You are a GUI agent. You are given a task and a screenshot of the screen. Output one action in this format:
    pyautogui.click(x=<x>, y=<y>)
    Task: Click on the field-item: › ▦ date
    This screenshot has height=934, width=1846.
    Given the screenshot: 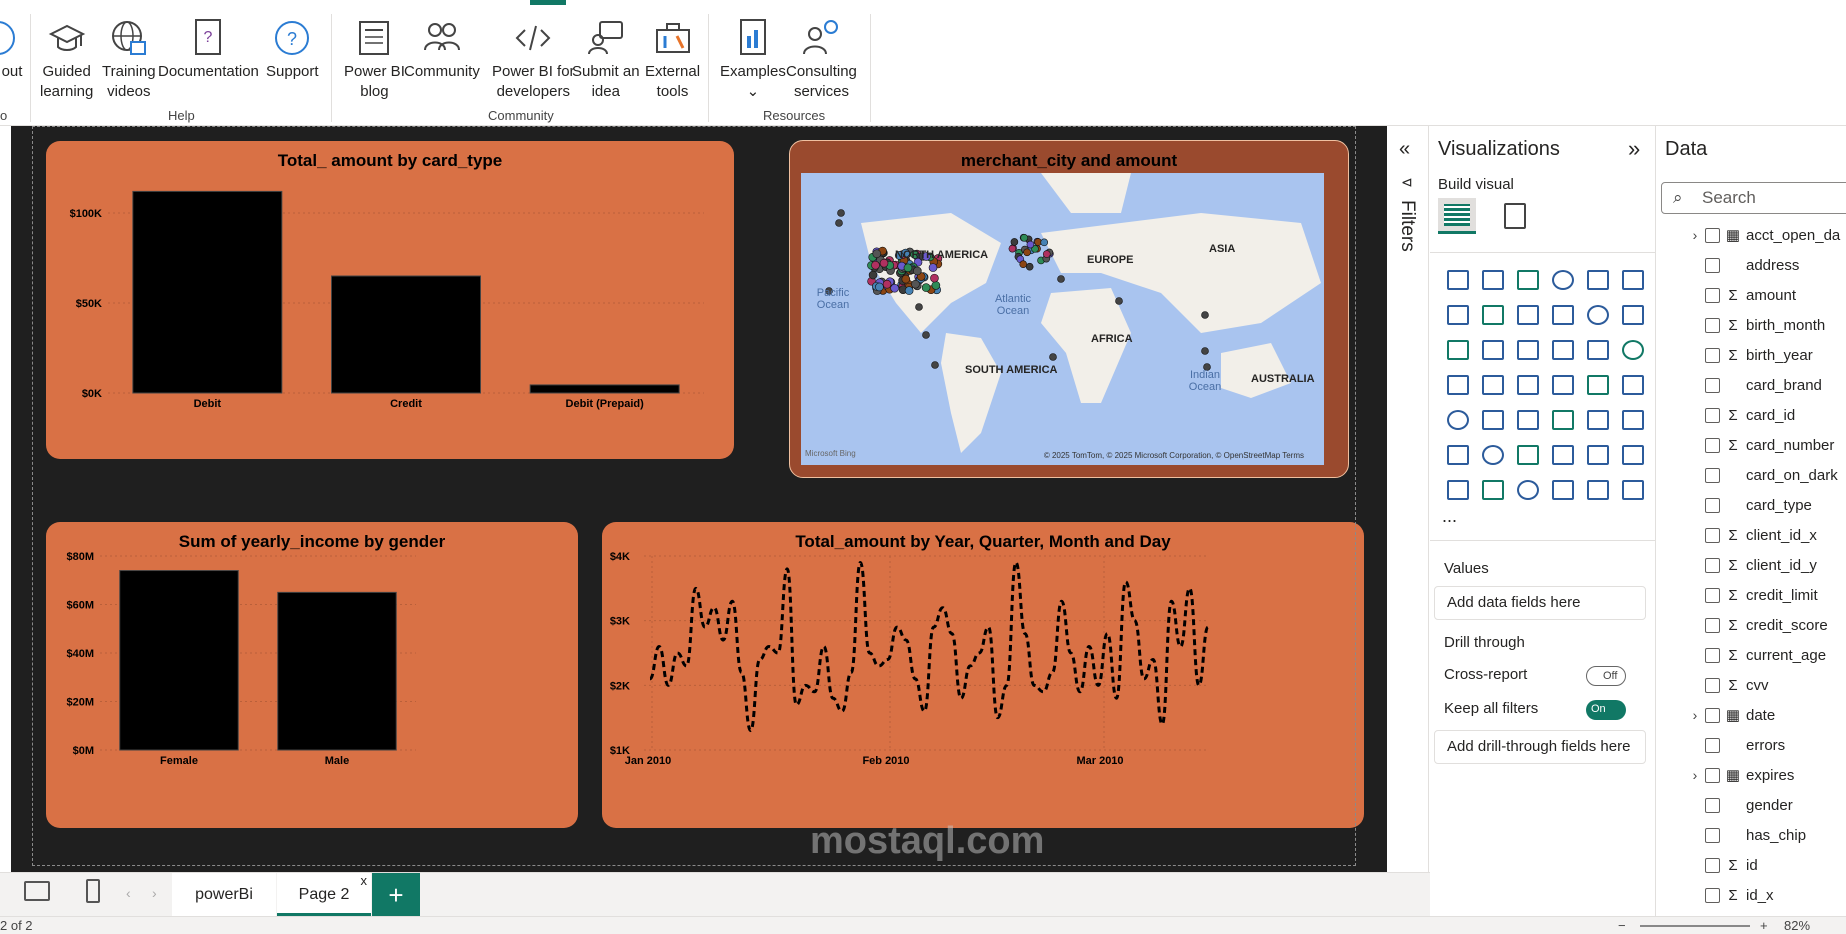 What is the action you would take?
    pyautogui.click(x=1751, y=715)
    